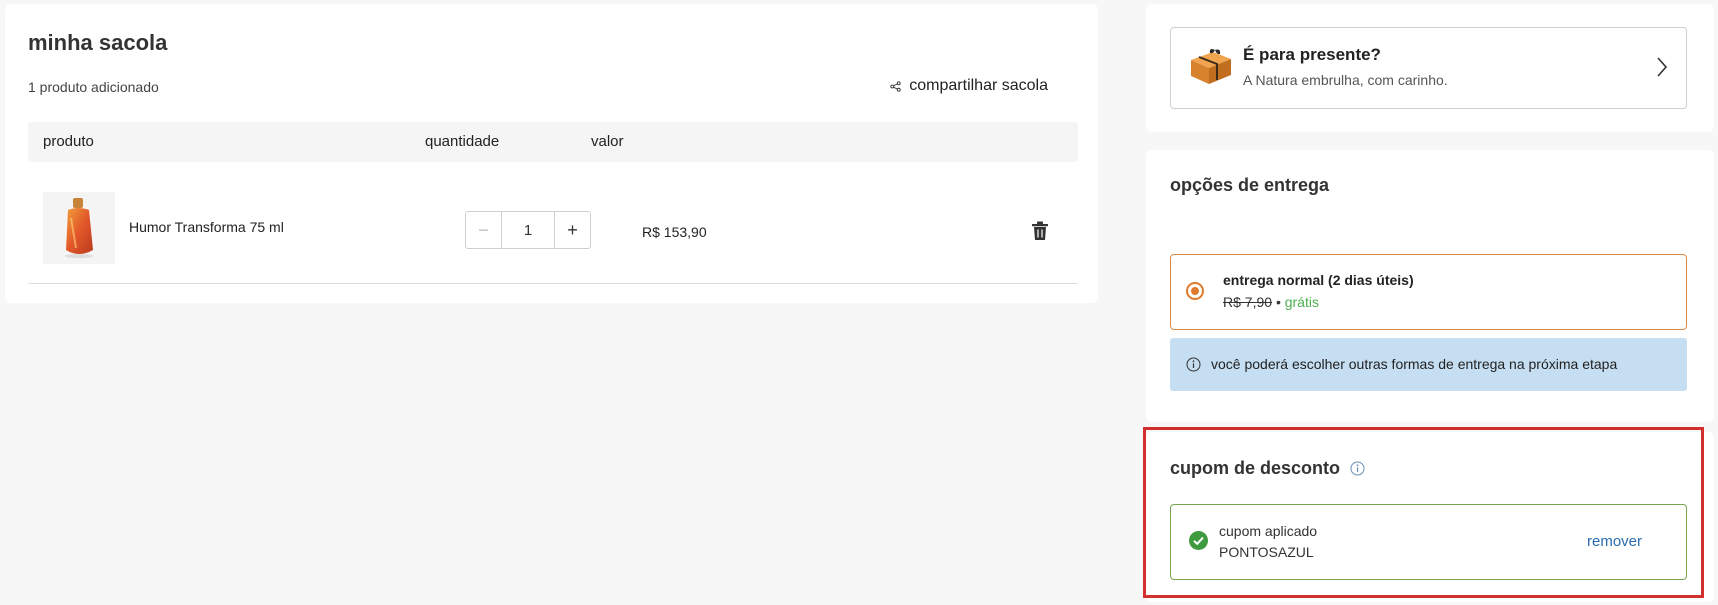  Describe the element at coordinates (462, 141) in the screenshot. I see `column-header-quantity: quantidade` at that location.